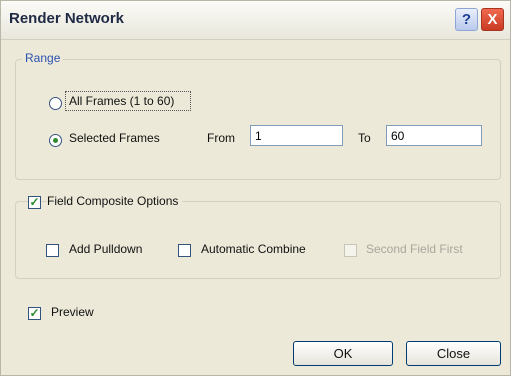  Describe the element at coordinates (105, 249) in the screenshot. I see `add-pulldown-label: Add Pulldown` at that location.